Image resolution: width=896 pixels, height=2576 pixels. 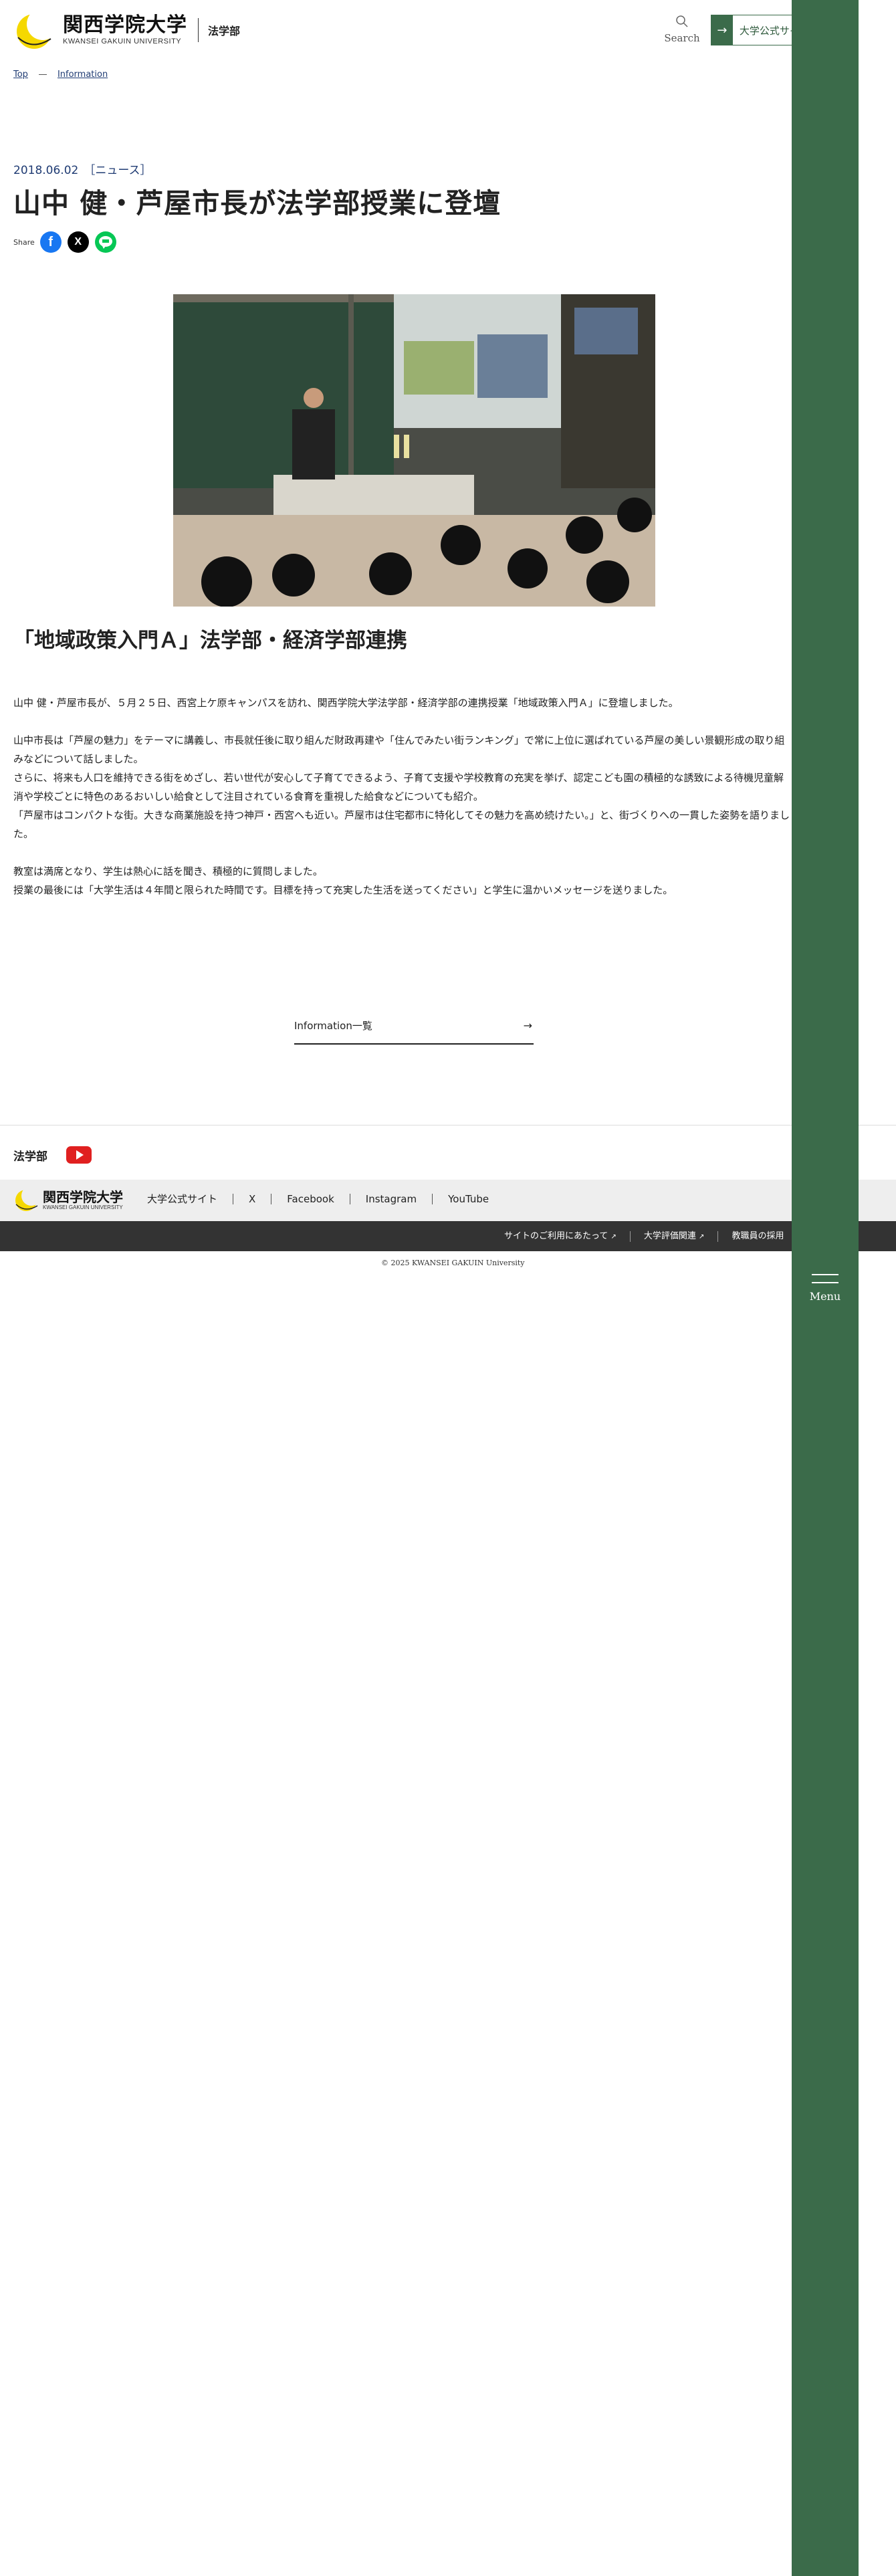 I want to click on department-footer: 法学部, so click(x=52, y=1155).